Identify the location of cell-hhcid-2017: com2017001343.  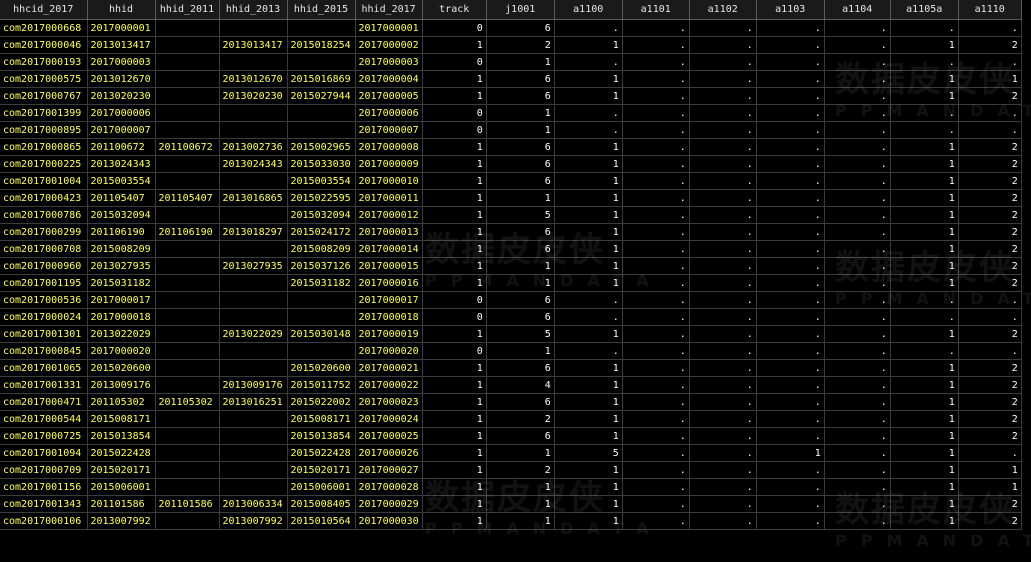
(44, 504).